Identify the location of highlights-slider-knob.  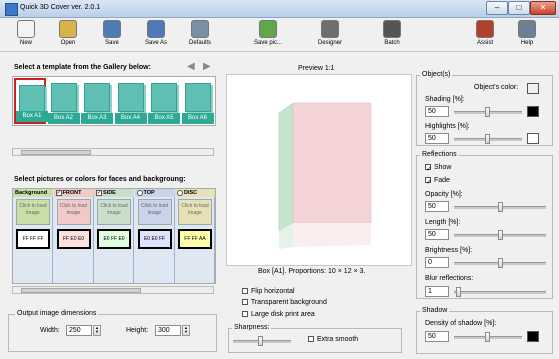
(487, 139).